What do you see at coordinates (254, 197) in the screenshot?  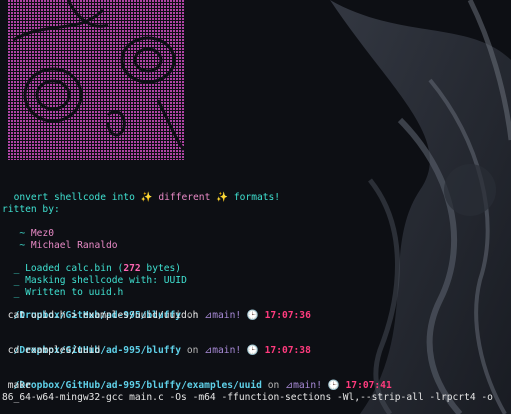 I see `banner-text: formats!` at bounding box center [254, 197].